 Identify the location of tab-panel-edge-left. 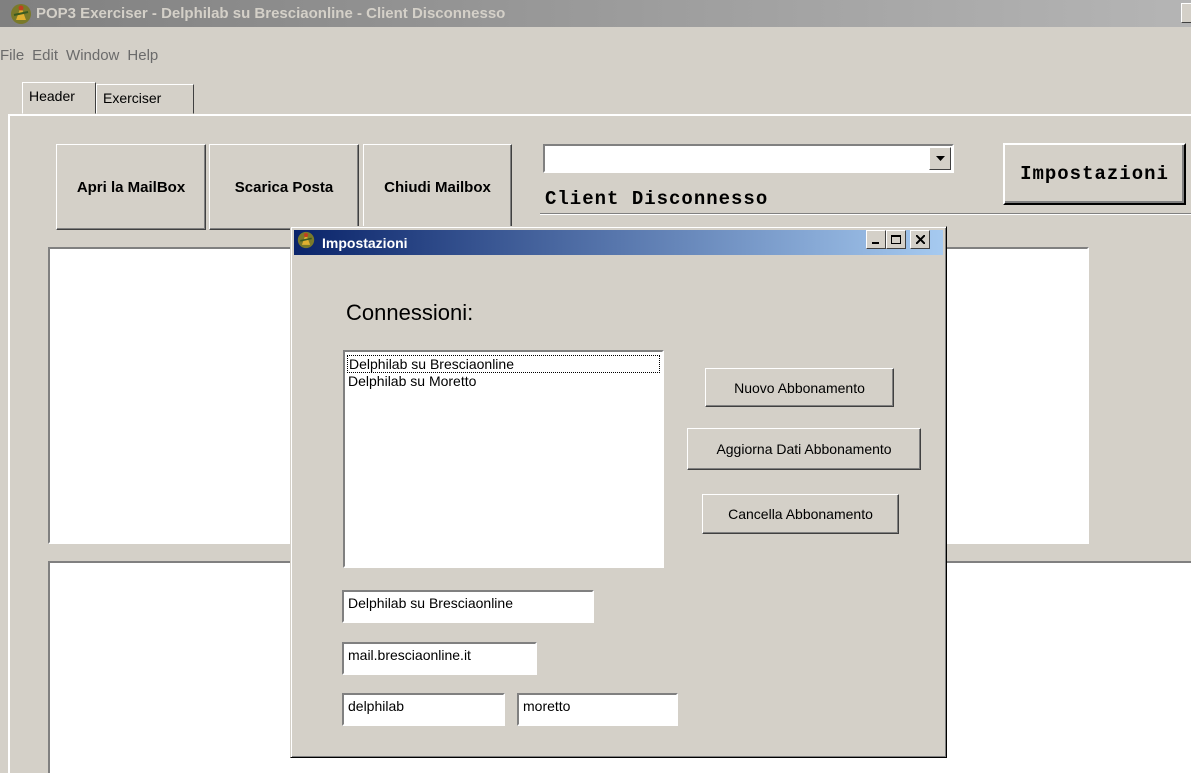
(9, 443).